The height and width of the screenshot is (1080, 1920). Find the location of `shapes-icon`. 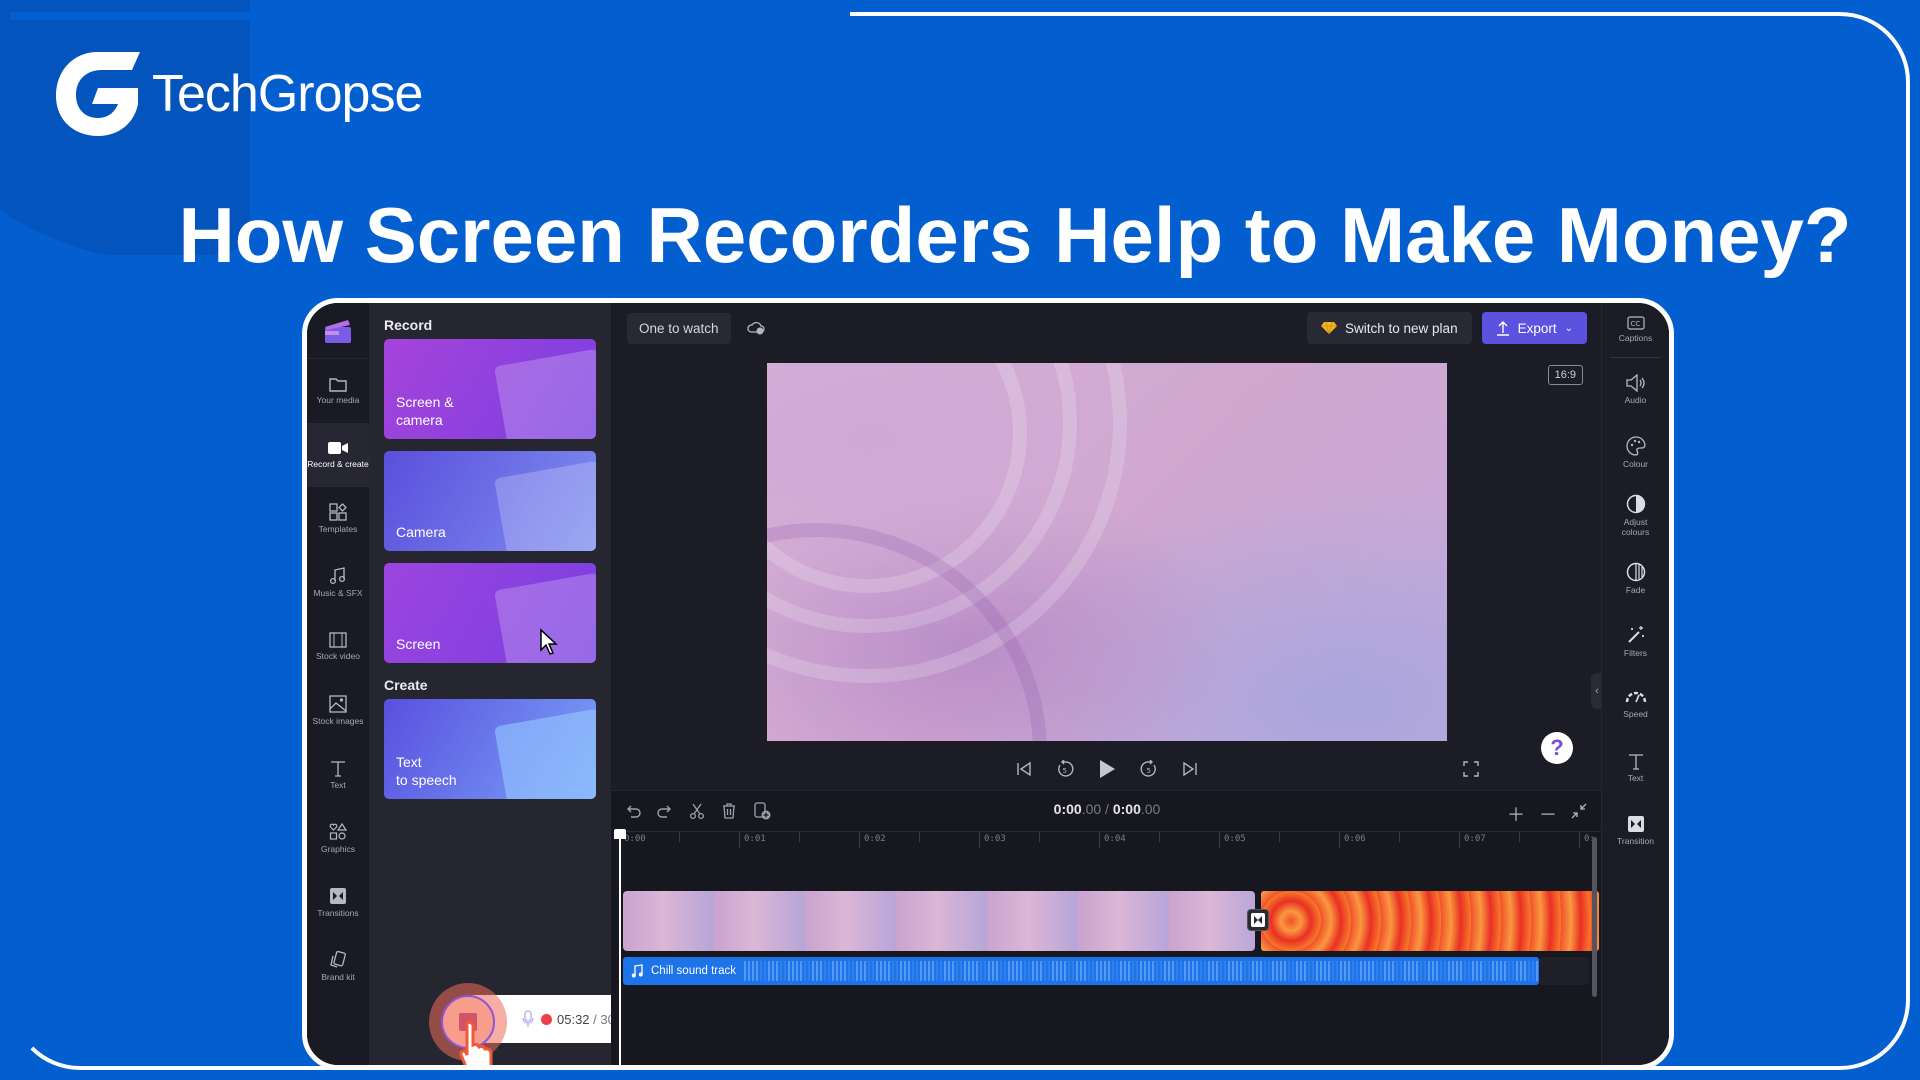

shapes-icon is located at coordinates (338, 831).